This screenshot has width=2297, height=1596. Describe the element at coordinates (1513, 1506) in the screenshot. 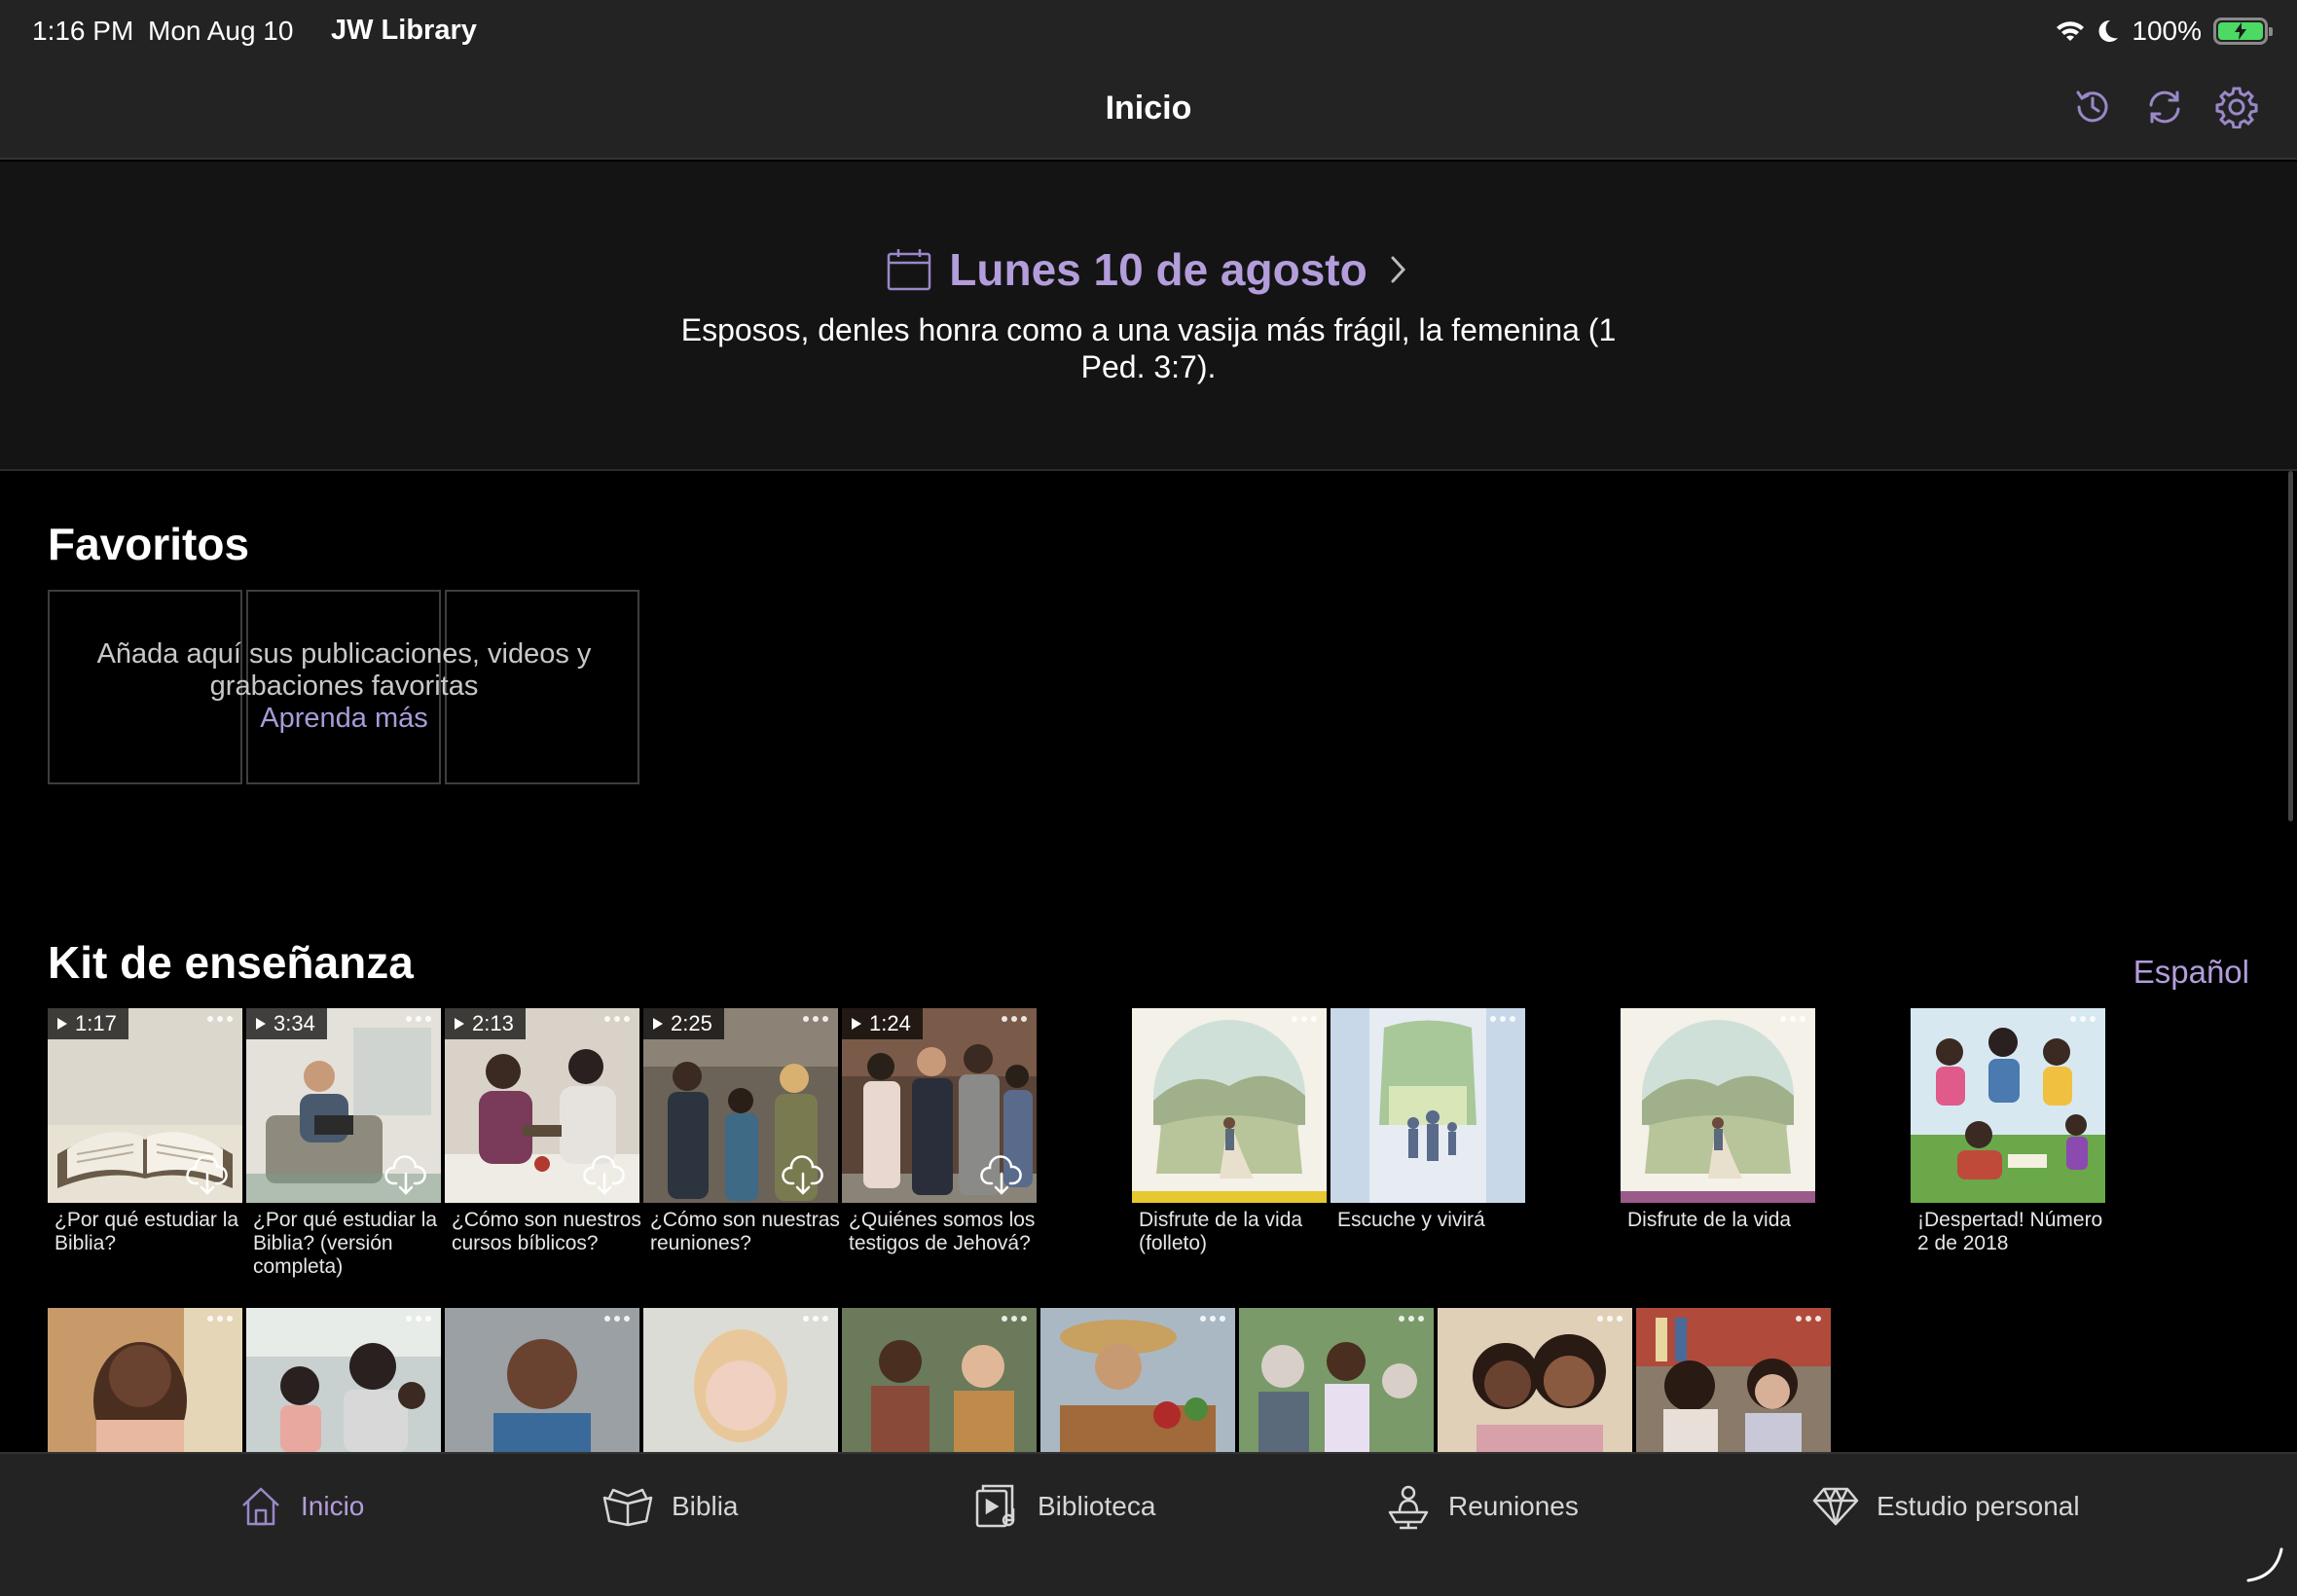

I see `tab-label: Reuniones` at that location.